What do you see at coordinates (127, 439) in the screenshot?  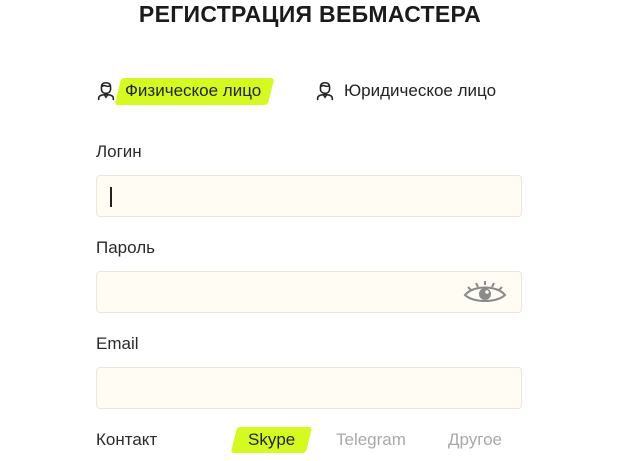 I see `contact-label: Контакт` at bounding box center [127, 439].